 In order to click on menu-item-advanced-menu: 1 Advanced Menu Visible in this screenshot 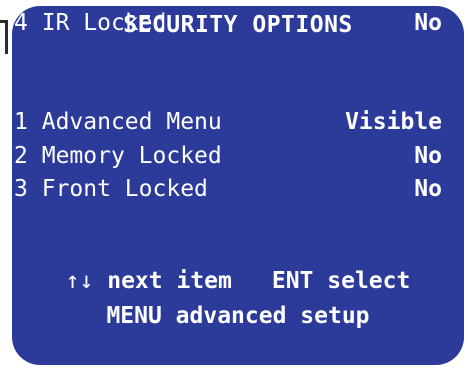, I will do `click(232, 122)`.